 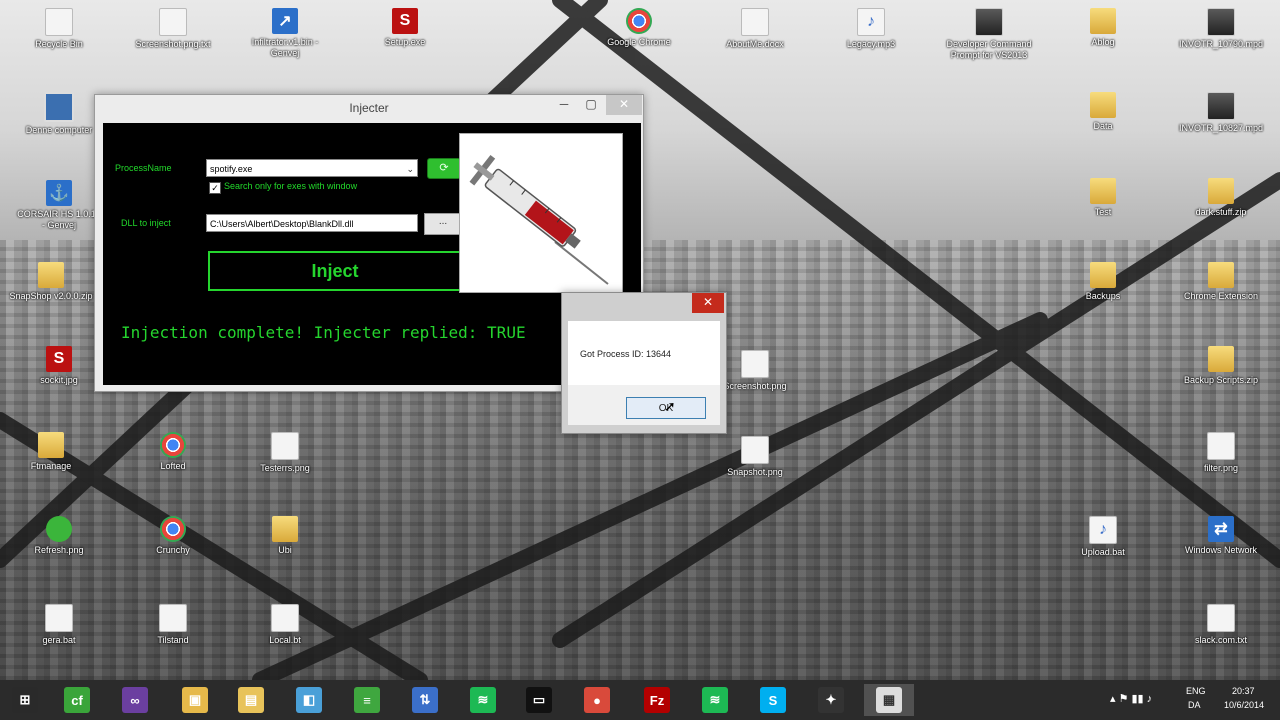 I want to click on taskbar-visual-studio: ∞, so click(x=135, y=700).